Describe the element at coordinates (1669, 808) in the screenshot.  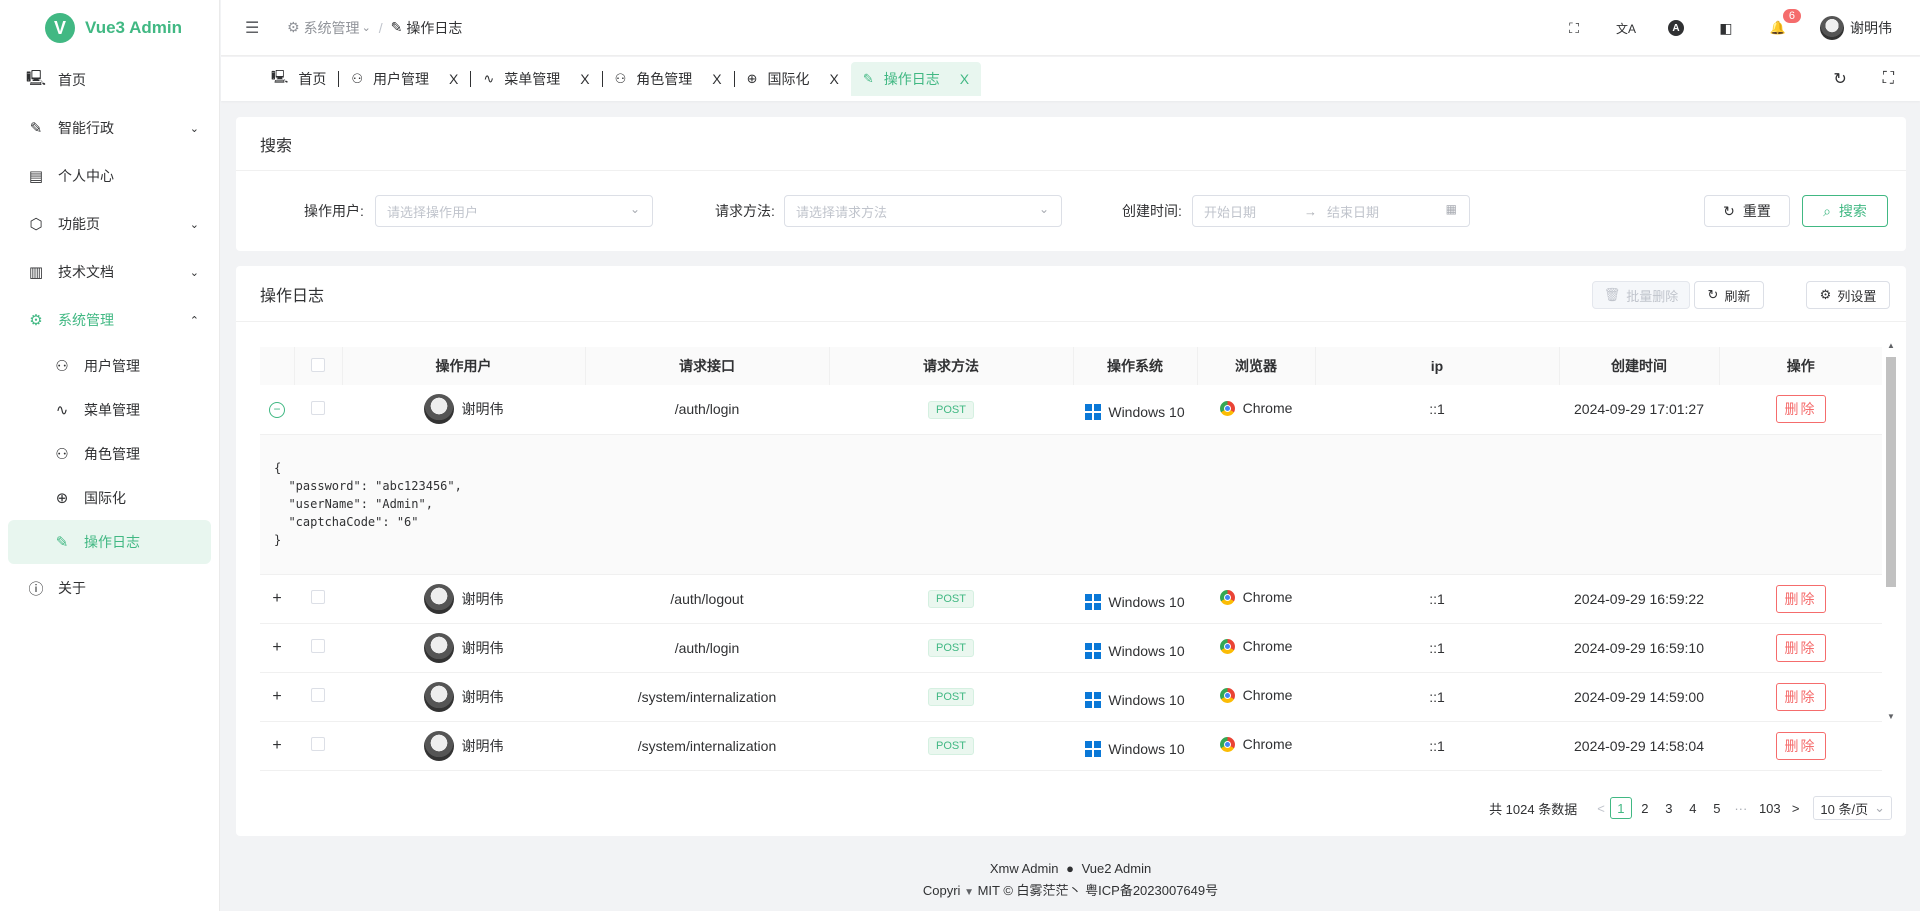
I see `page-3: 3` at that location.